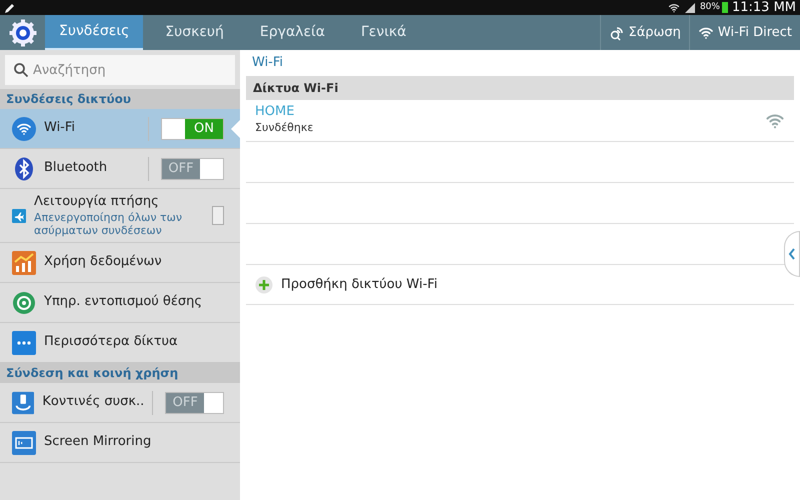 This screenshot has width=800, height=500. I want to click on location-icon, so click(24, 302).